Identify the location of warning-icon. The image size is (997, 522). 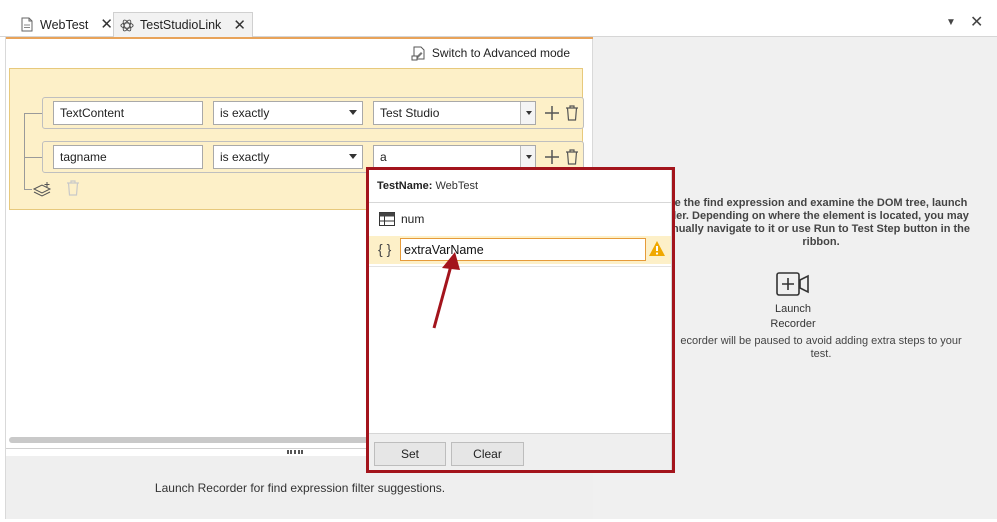
(657, 249).